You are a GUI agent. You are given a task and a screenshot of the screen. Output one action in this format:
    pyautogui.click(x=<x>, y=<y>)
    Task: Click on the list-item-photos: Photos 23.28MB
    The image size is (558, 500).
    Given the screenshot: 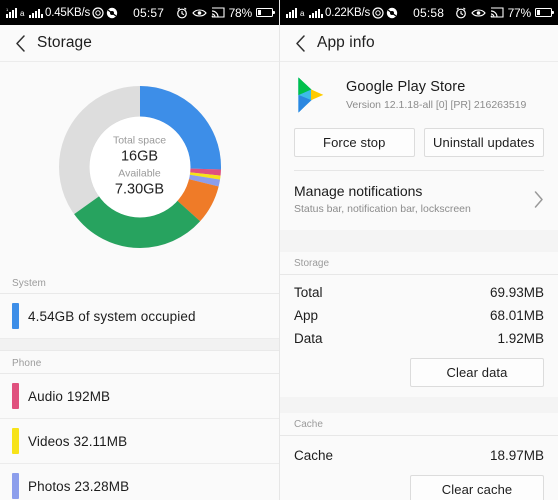 What is the action you would take?
    pyautogui.click(x=139, y=482)
    